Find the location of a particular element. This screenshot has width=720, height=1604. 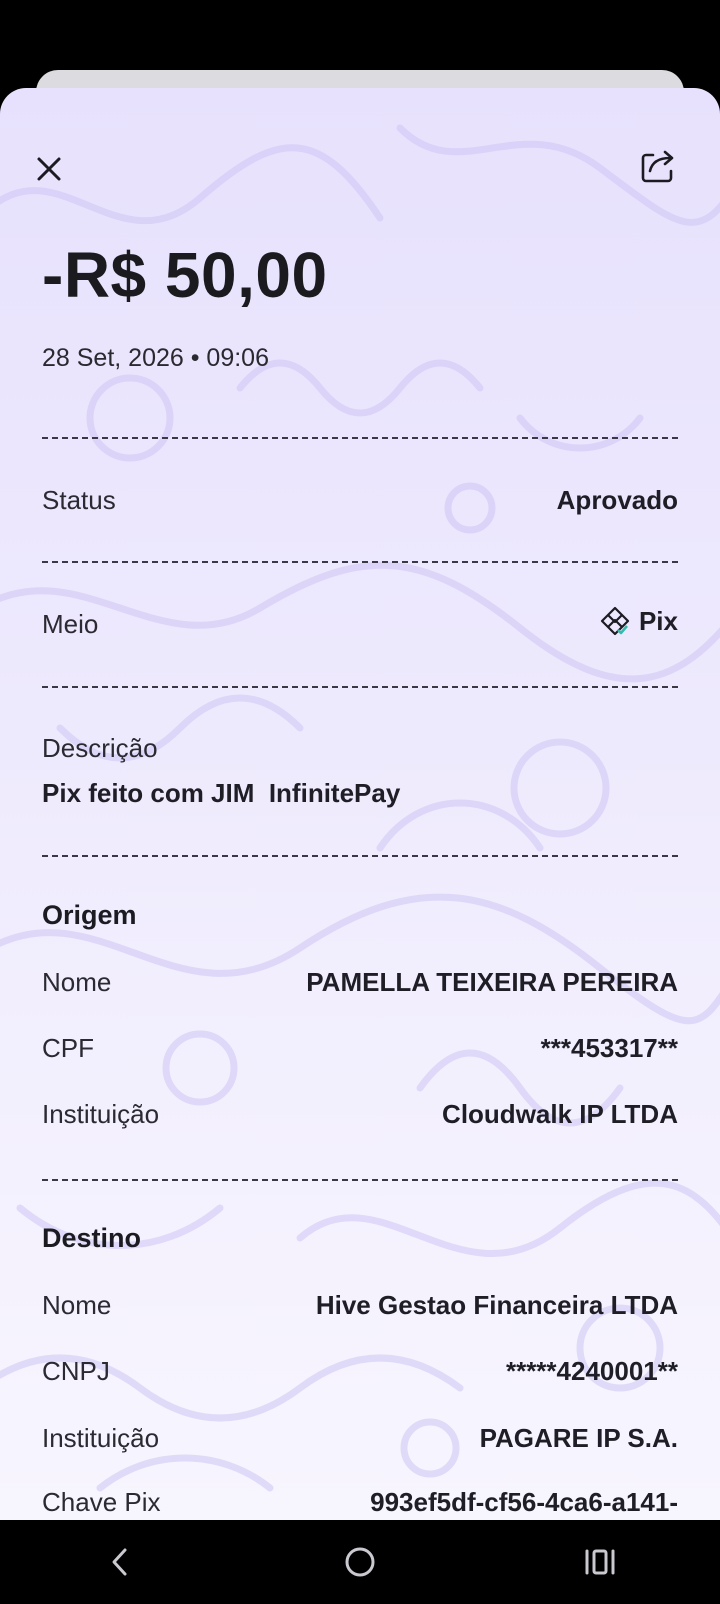

back-button is located at coordinates (120, 1562).